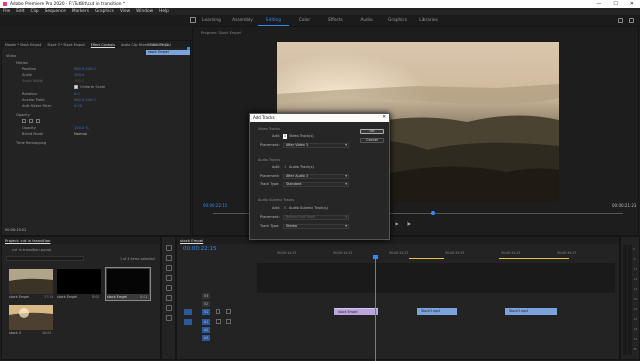 The width and height of the screenshot is (640, 361). What do you see at coordinates (211, 20) in the screenshot?
I see `workspace-learning: Learning` at bounding box center [211, 20].